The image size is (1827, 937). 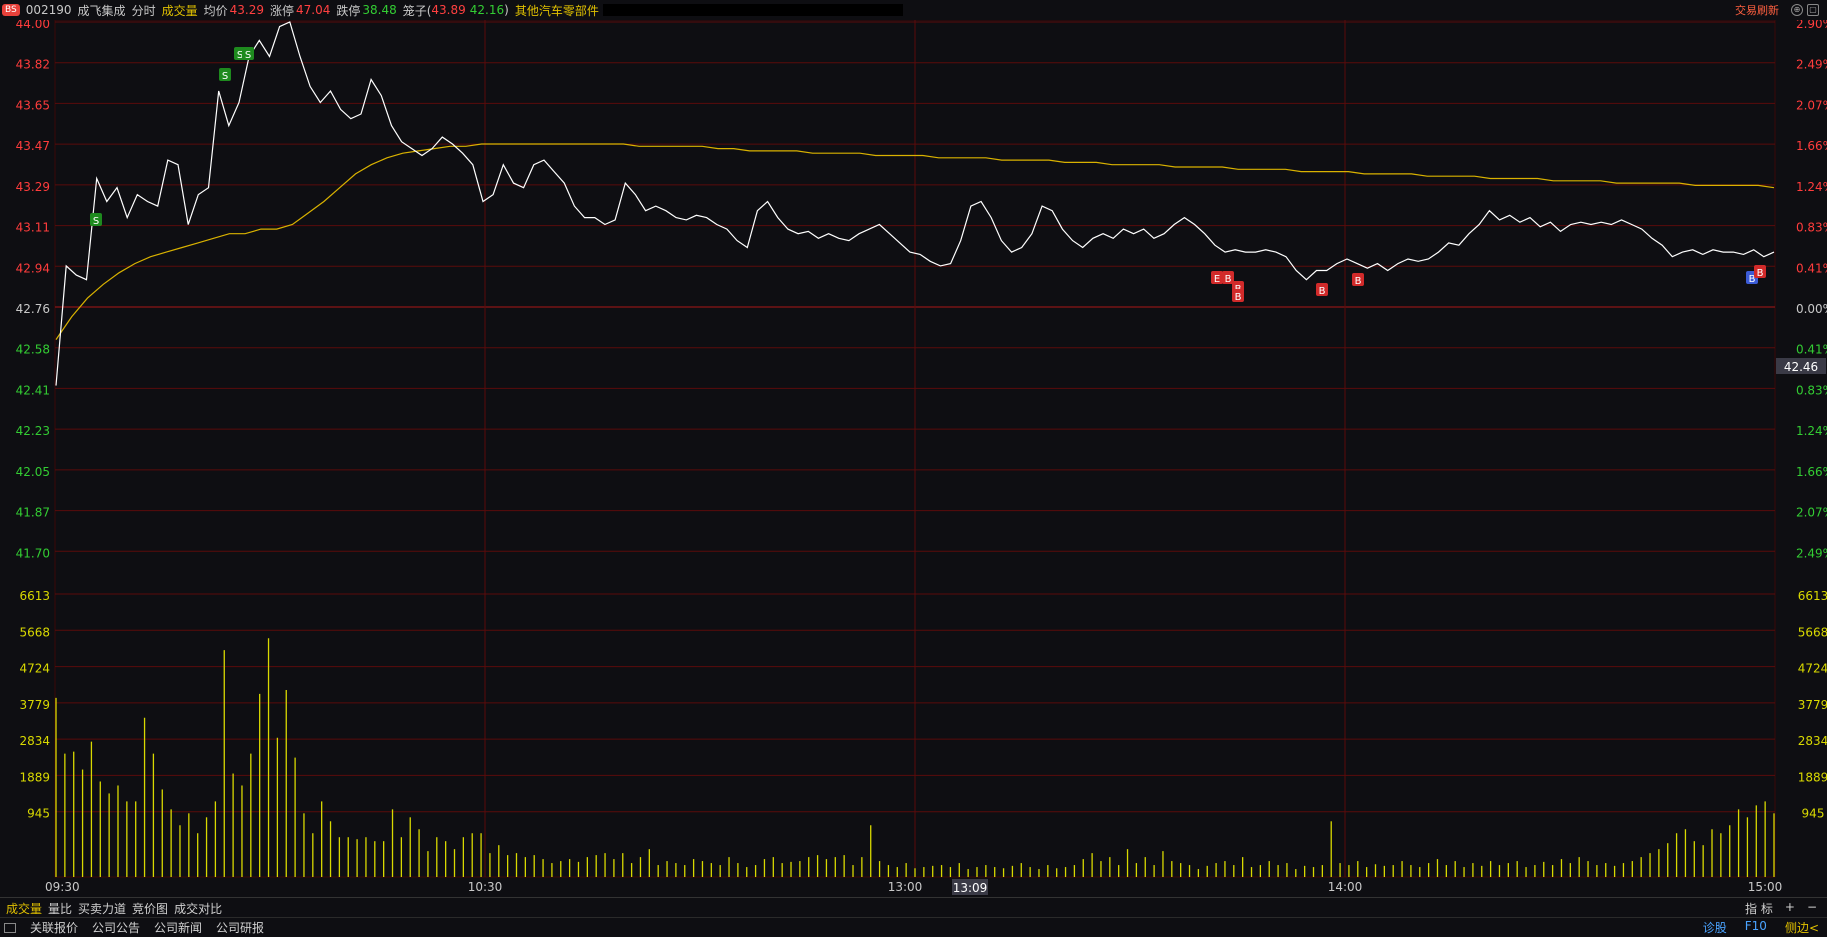 I want to click on volume-tick-label-right: 6613, so click(x=1812, y=596).